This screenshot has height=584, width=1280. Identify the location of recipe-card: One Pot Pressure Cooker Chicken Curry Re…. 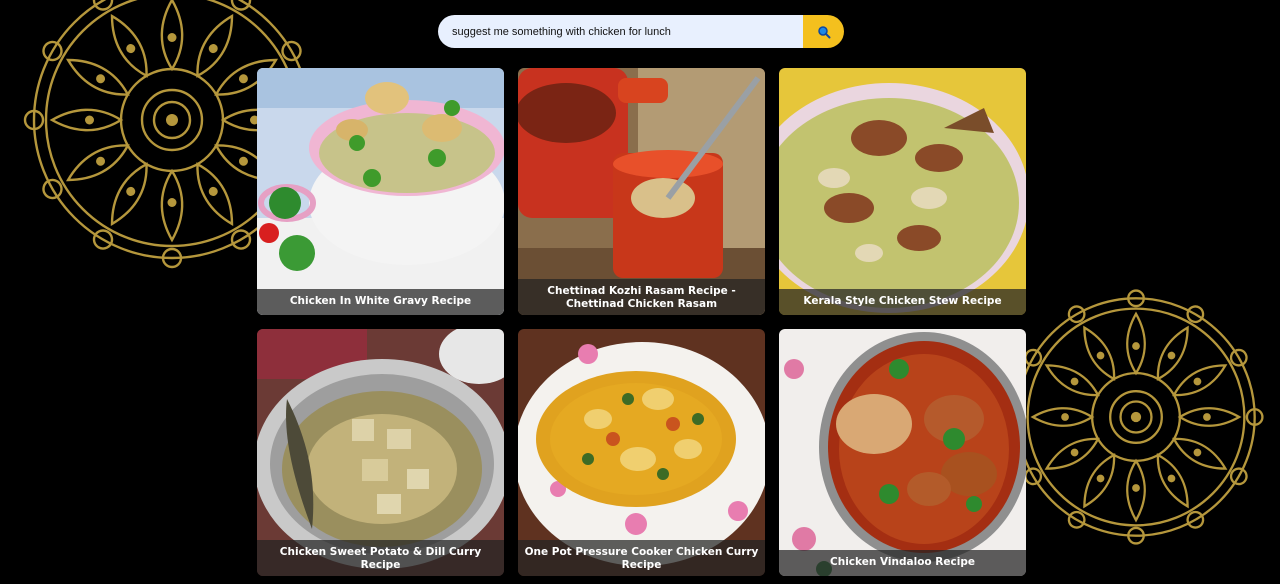
(641, 452).